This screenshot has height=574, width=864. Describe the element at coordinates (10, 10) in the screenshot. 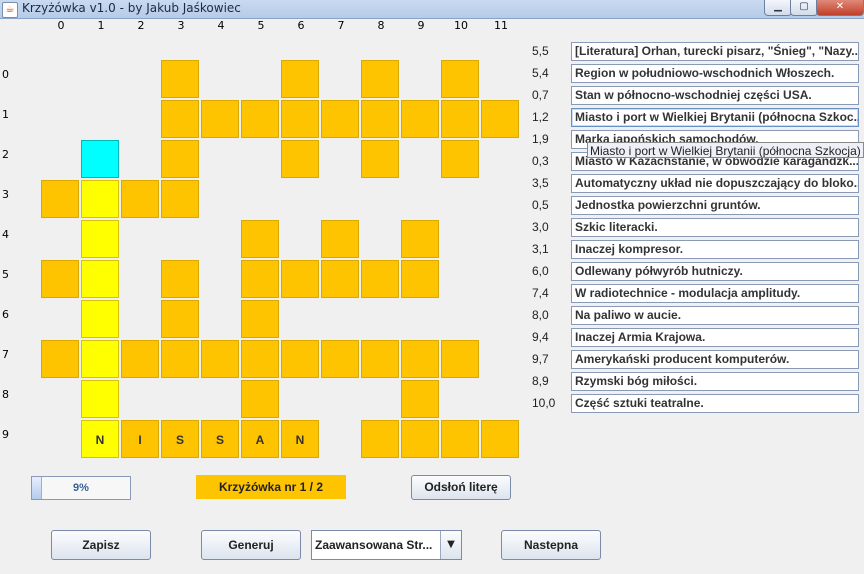

I see `java-icon: ☕` at that location.